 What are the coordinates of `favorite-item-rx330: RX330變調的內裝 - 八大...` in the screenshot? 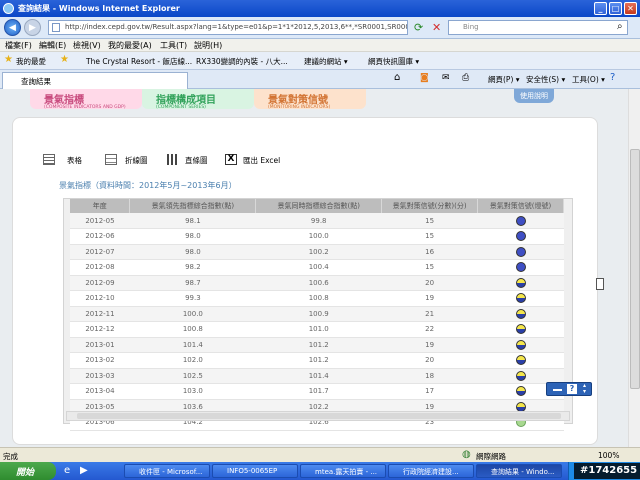 It's located at (242, 61).